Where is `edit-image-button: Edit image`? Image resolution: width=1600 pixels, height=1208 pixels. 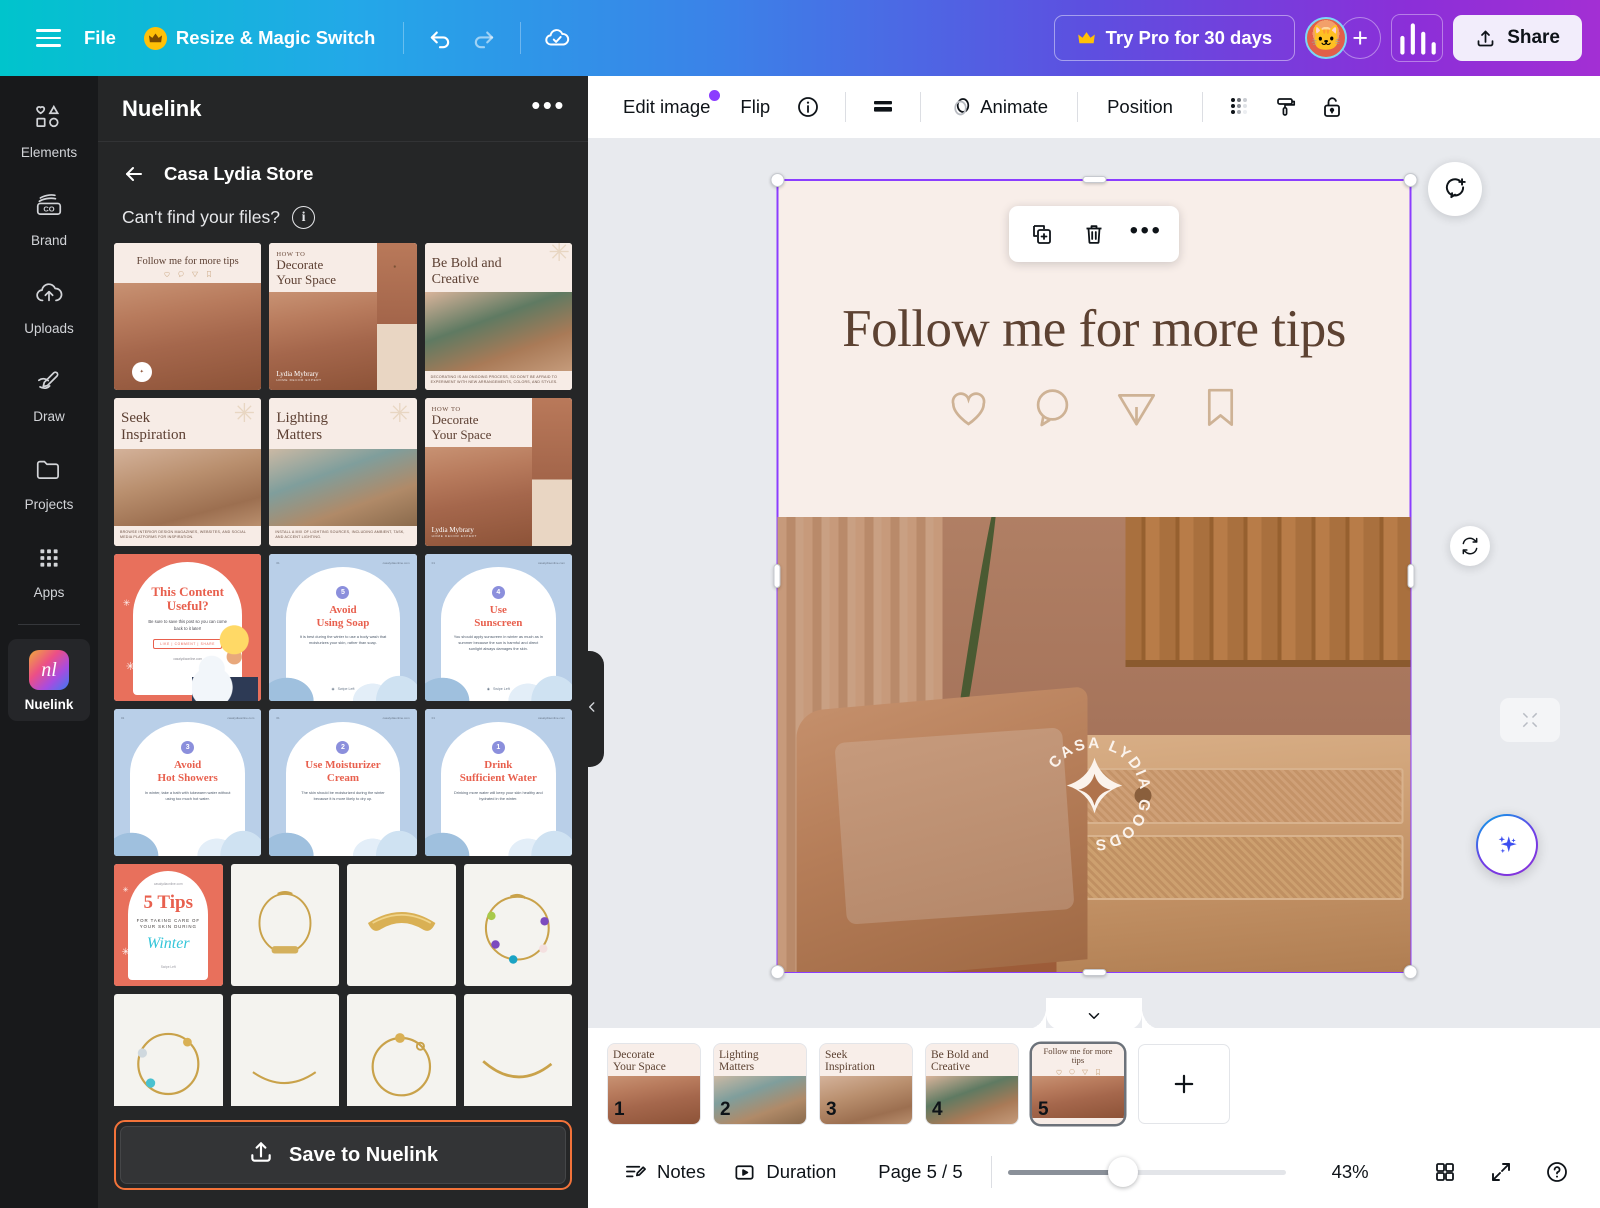 edit-image-button: Edit image is located at coordinates (666, 107).